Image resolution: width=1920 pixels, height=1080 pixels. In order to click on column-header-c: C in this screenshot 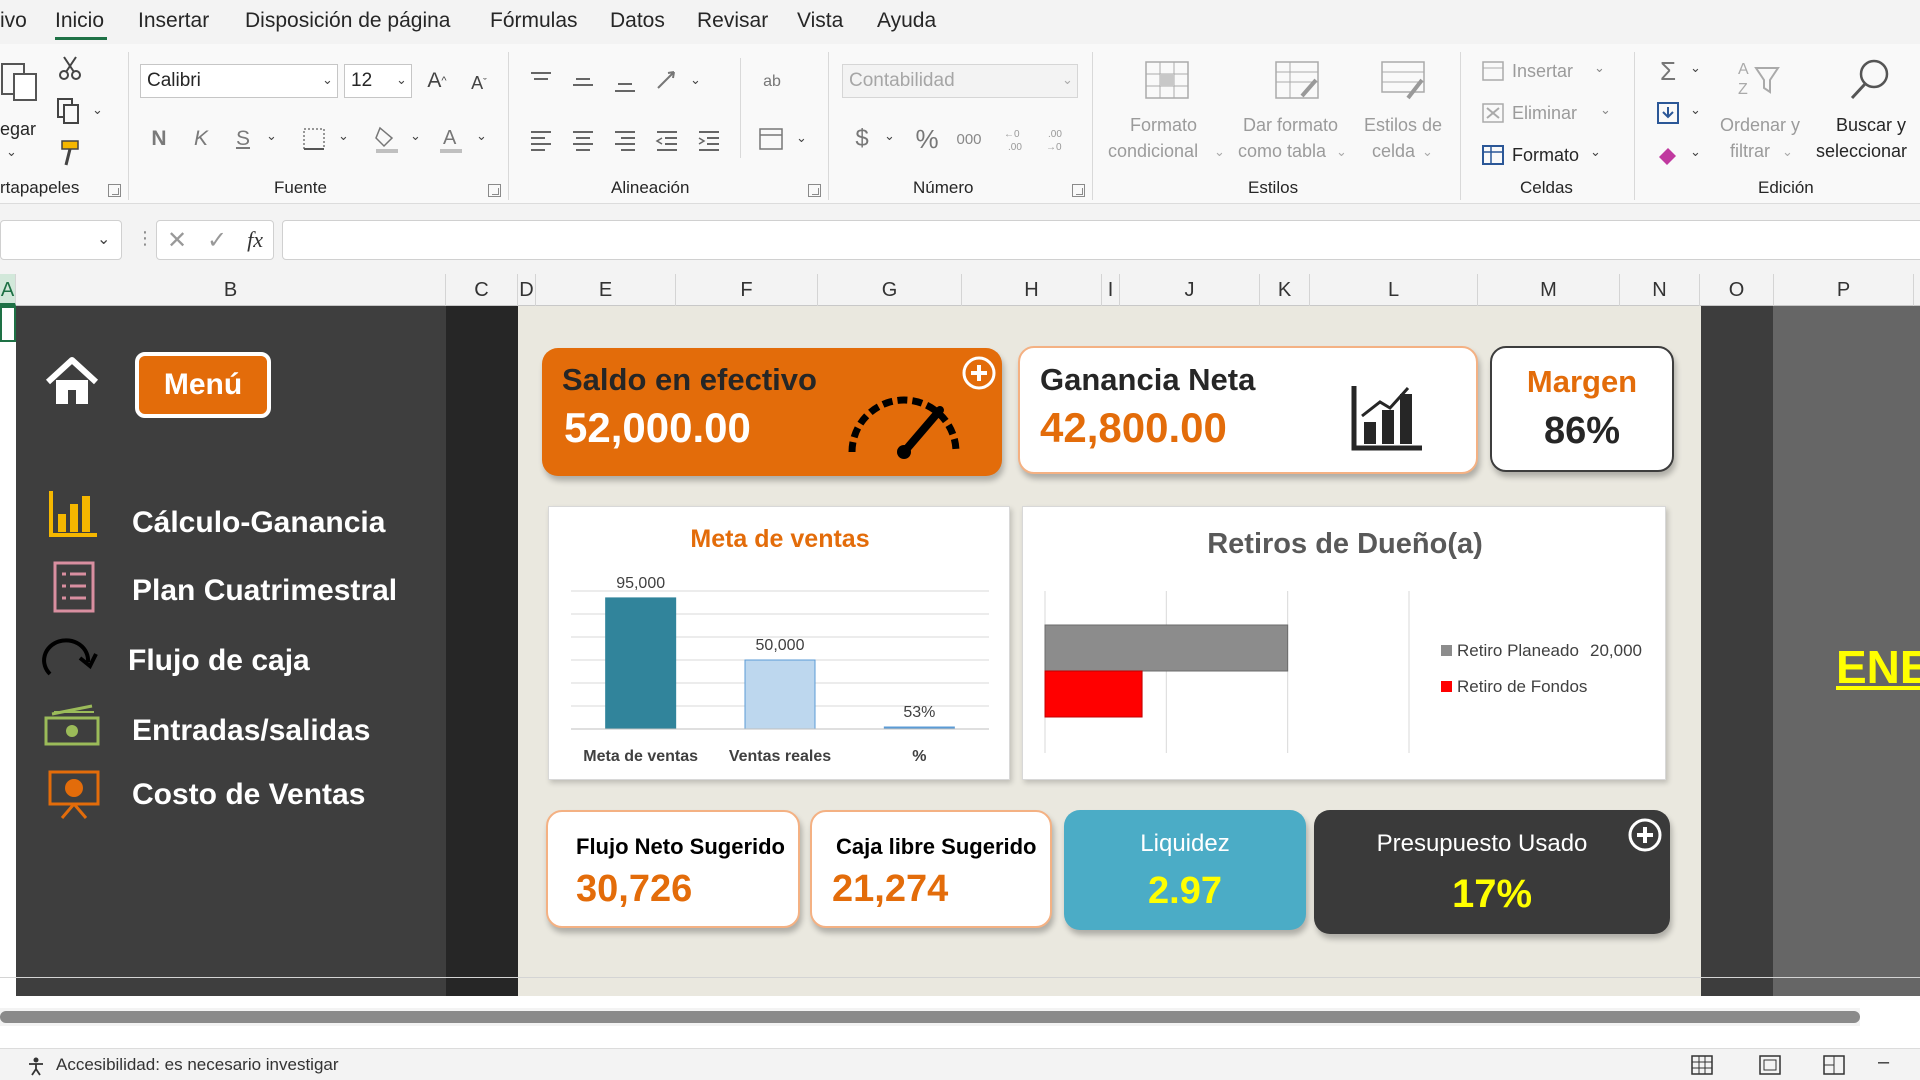, I will do `click(482, 290)`.